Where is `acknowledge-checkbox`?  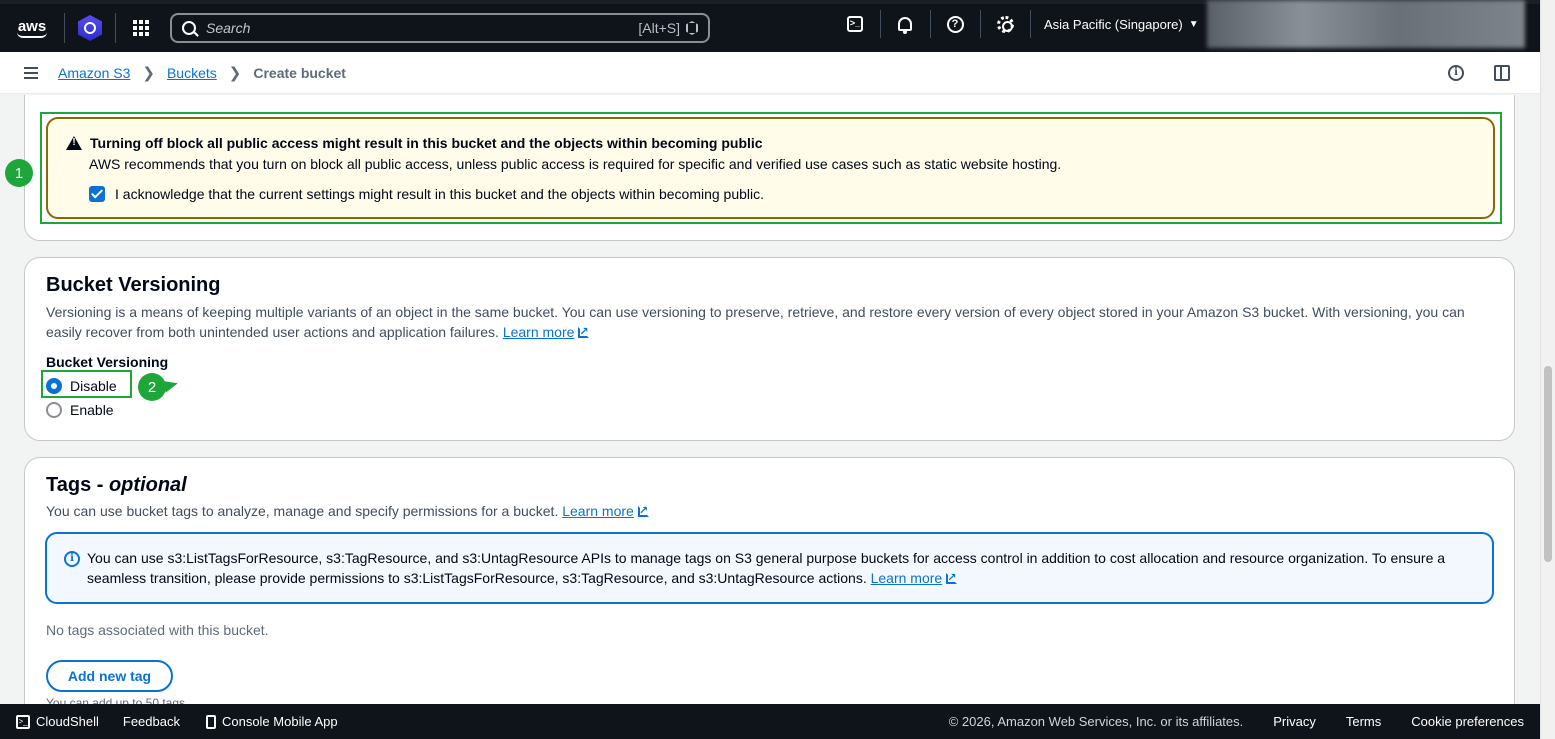
acknowledge-checkbox is located at coordinates (97, 194).